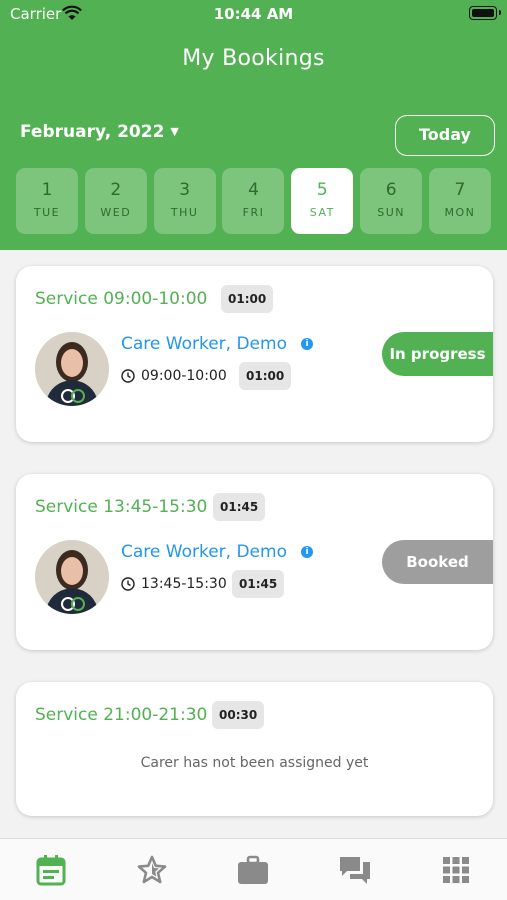 This screenshot has width=507, height=900. I want to click on status-bar: Carrier 10:44 AM, so click(253, 14).